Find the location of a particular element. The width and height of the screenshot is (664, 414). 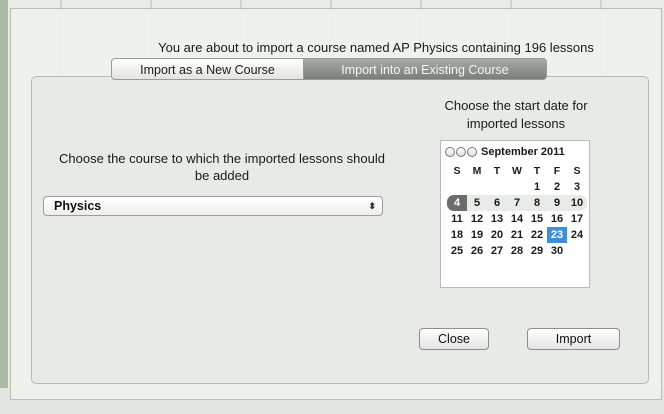

calendar-month-label: September 2011 is located at coordinates (523, 152).